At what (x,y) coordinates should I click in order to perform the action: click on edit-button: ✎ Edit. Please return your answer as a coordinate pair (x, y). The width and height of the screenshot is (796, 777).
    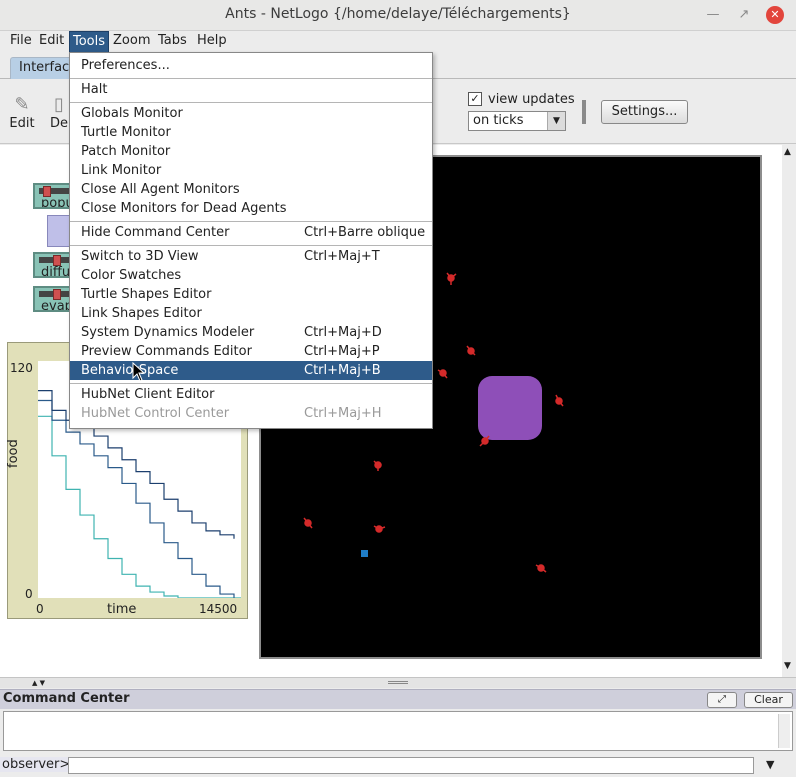
    Looking at the image, I should click on (22, 112).